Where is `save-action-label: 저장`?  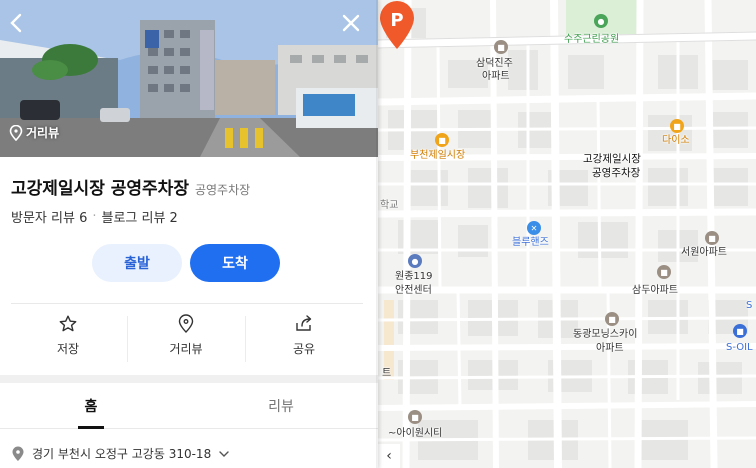
save-action-label: 저장 is located at coordinates (68, 349).